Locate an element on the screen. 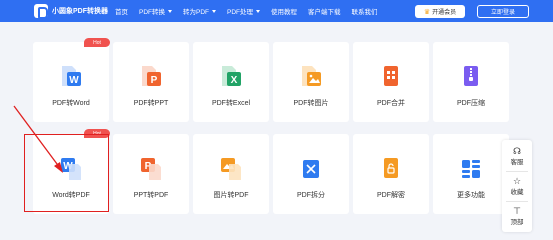 This screenshot has height=240, width=553. arrow-up-icon: ⊤ is located at coordinates (517, 211).